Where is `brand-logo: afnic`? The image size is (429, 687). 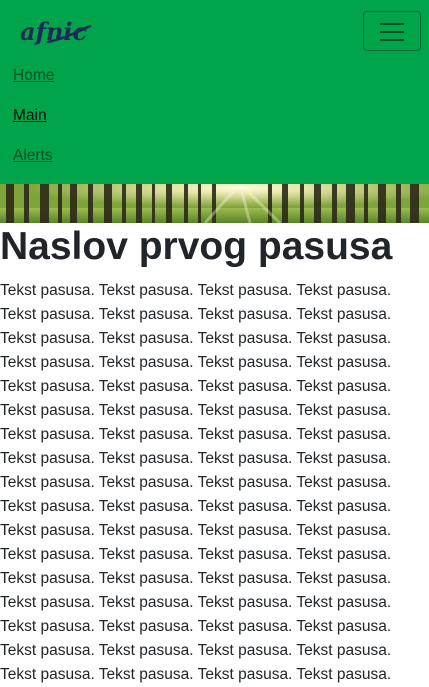 brand-logo: afnic is located at coordinates (58, 32).